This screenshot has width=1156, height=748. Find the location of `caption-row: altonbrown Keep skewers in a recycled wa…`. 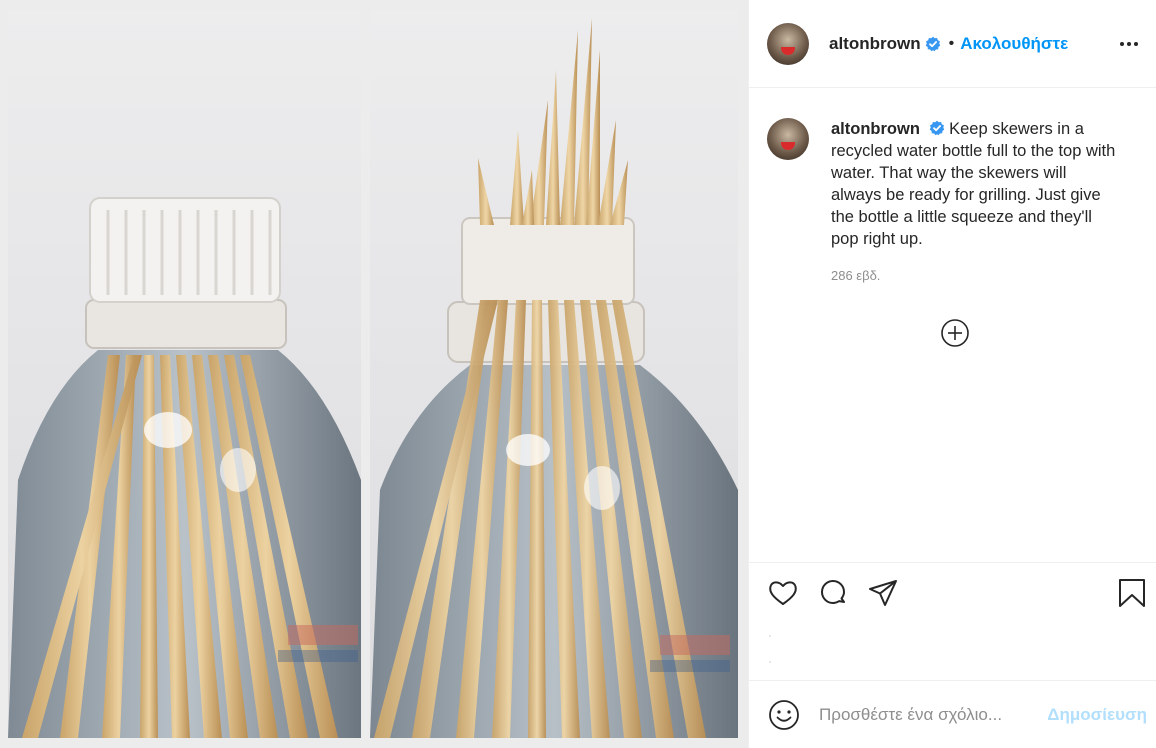

caption-row: altonbrown Keep skewers in a recycled wa… is located at coordinates (947, 184).